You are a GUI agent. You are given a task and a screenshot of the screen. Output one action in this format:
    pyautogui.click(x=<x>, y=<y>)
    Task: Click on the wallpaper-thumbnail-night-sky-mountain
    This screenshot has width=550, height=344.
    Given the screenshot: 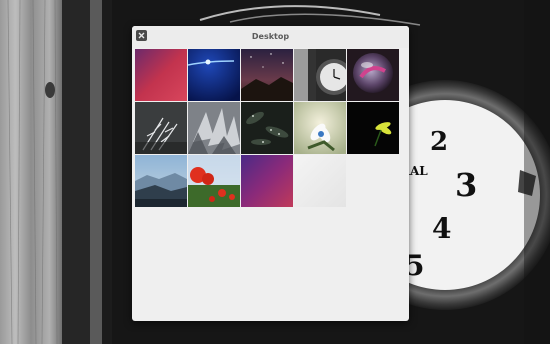 What is the action you would take?
    pyautogui.click(x=267, y=75)
    